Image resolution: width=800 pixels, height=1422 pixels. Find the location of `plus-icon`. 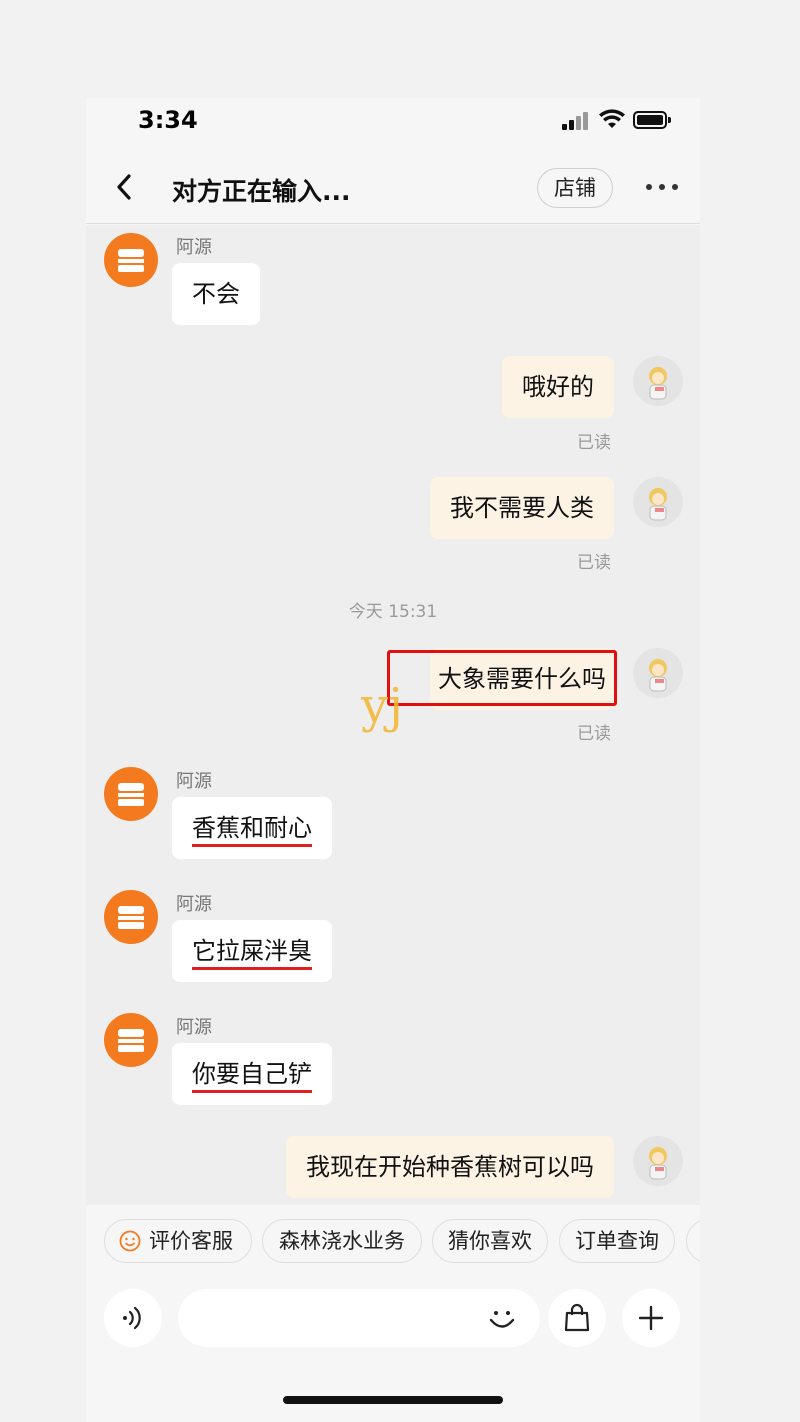

plus-icon is located at coordinates (651, 1318).